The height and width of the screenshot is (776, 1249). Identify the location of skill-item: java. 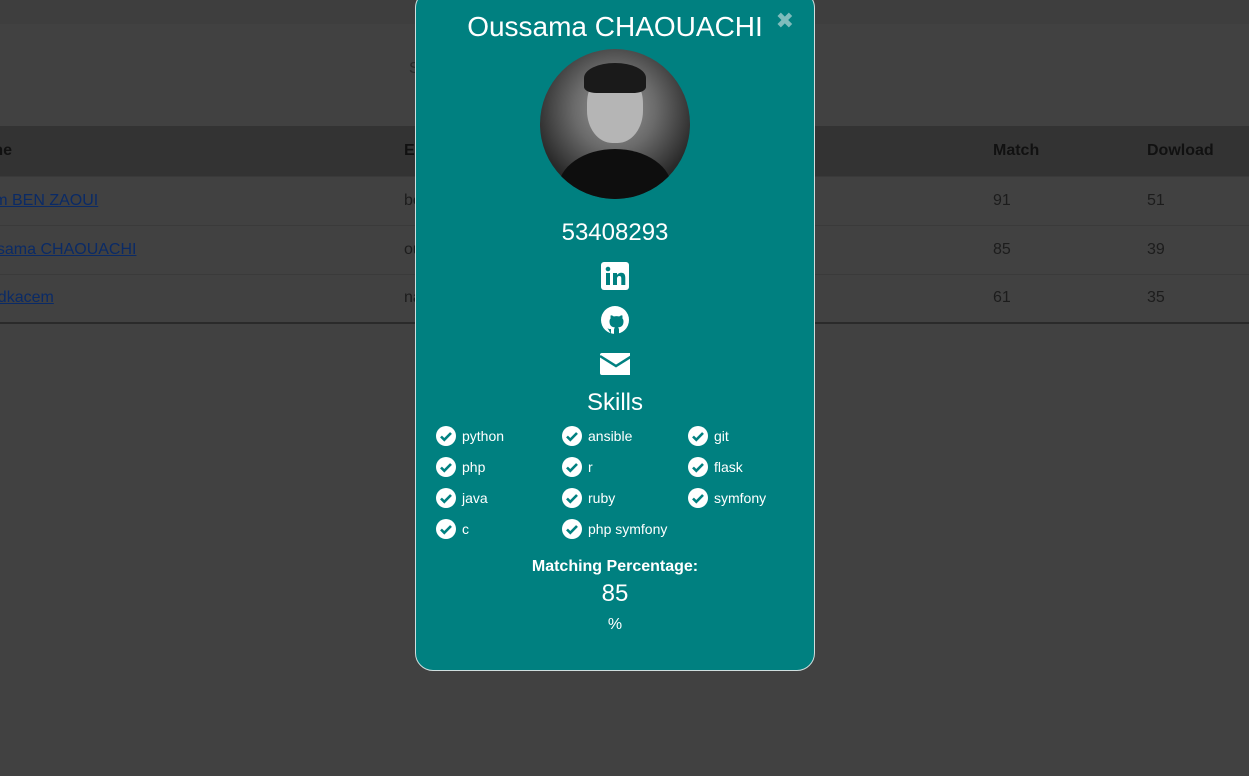
(499, 498).